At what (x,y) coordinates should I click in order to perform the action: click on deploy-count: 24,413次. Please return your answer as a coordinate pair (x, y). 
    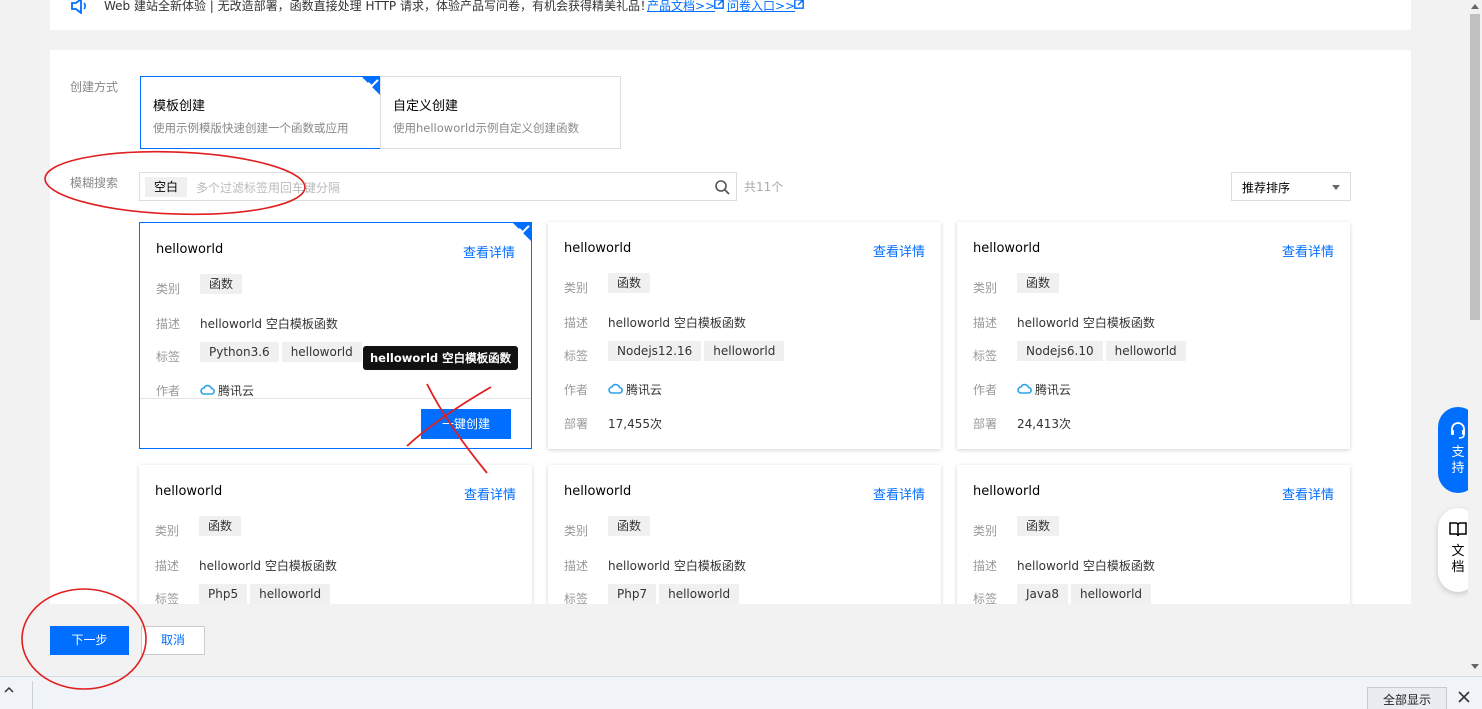
    Looking at the image, I should click on (1044, 424).